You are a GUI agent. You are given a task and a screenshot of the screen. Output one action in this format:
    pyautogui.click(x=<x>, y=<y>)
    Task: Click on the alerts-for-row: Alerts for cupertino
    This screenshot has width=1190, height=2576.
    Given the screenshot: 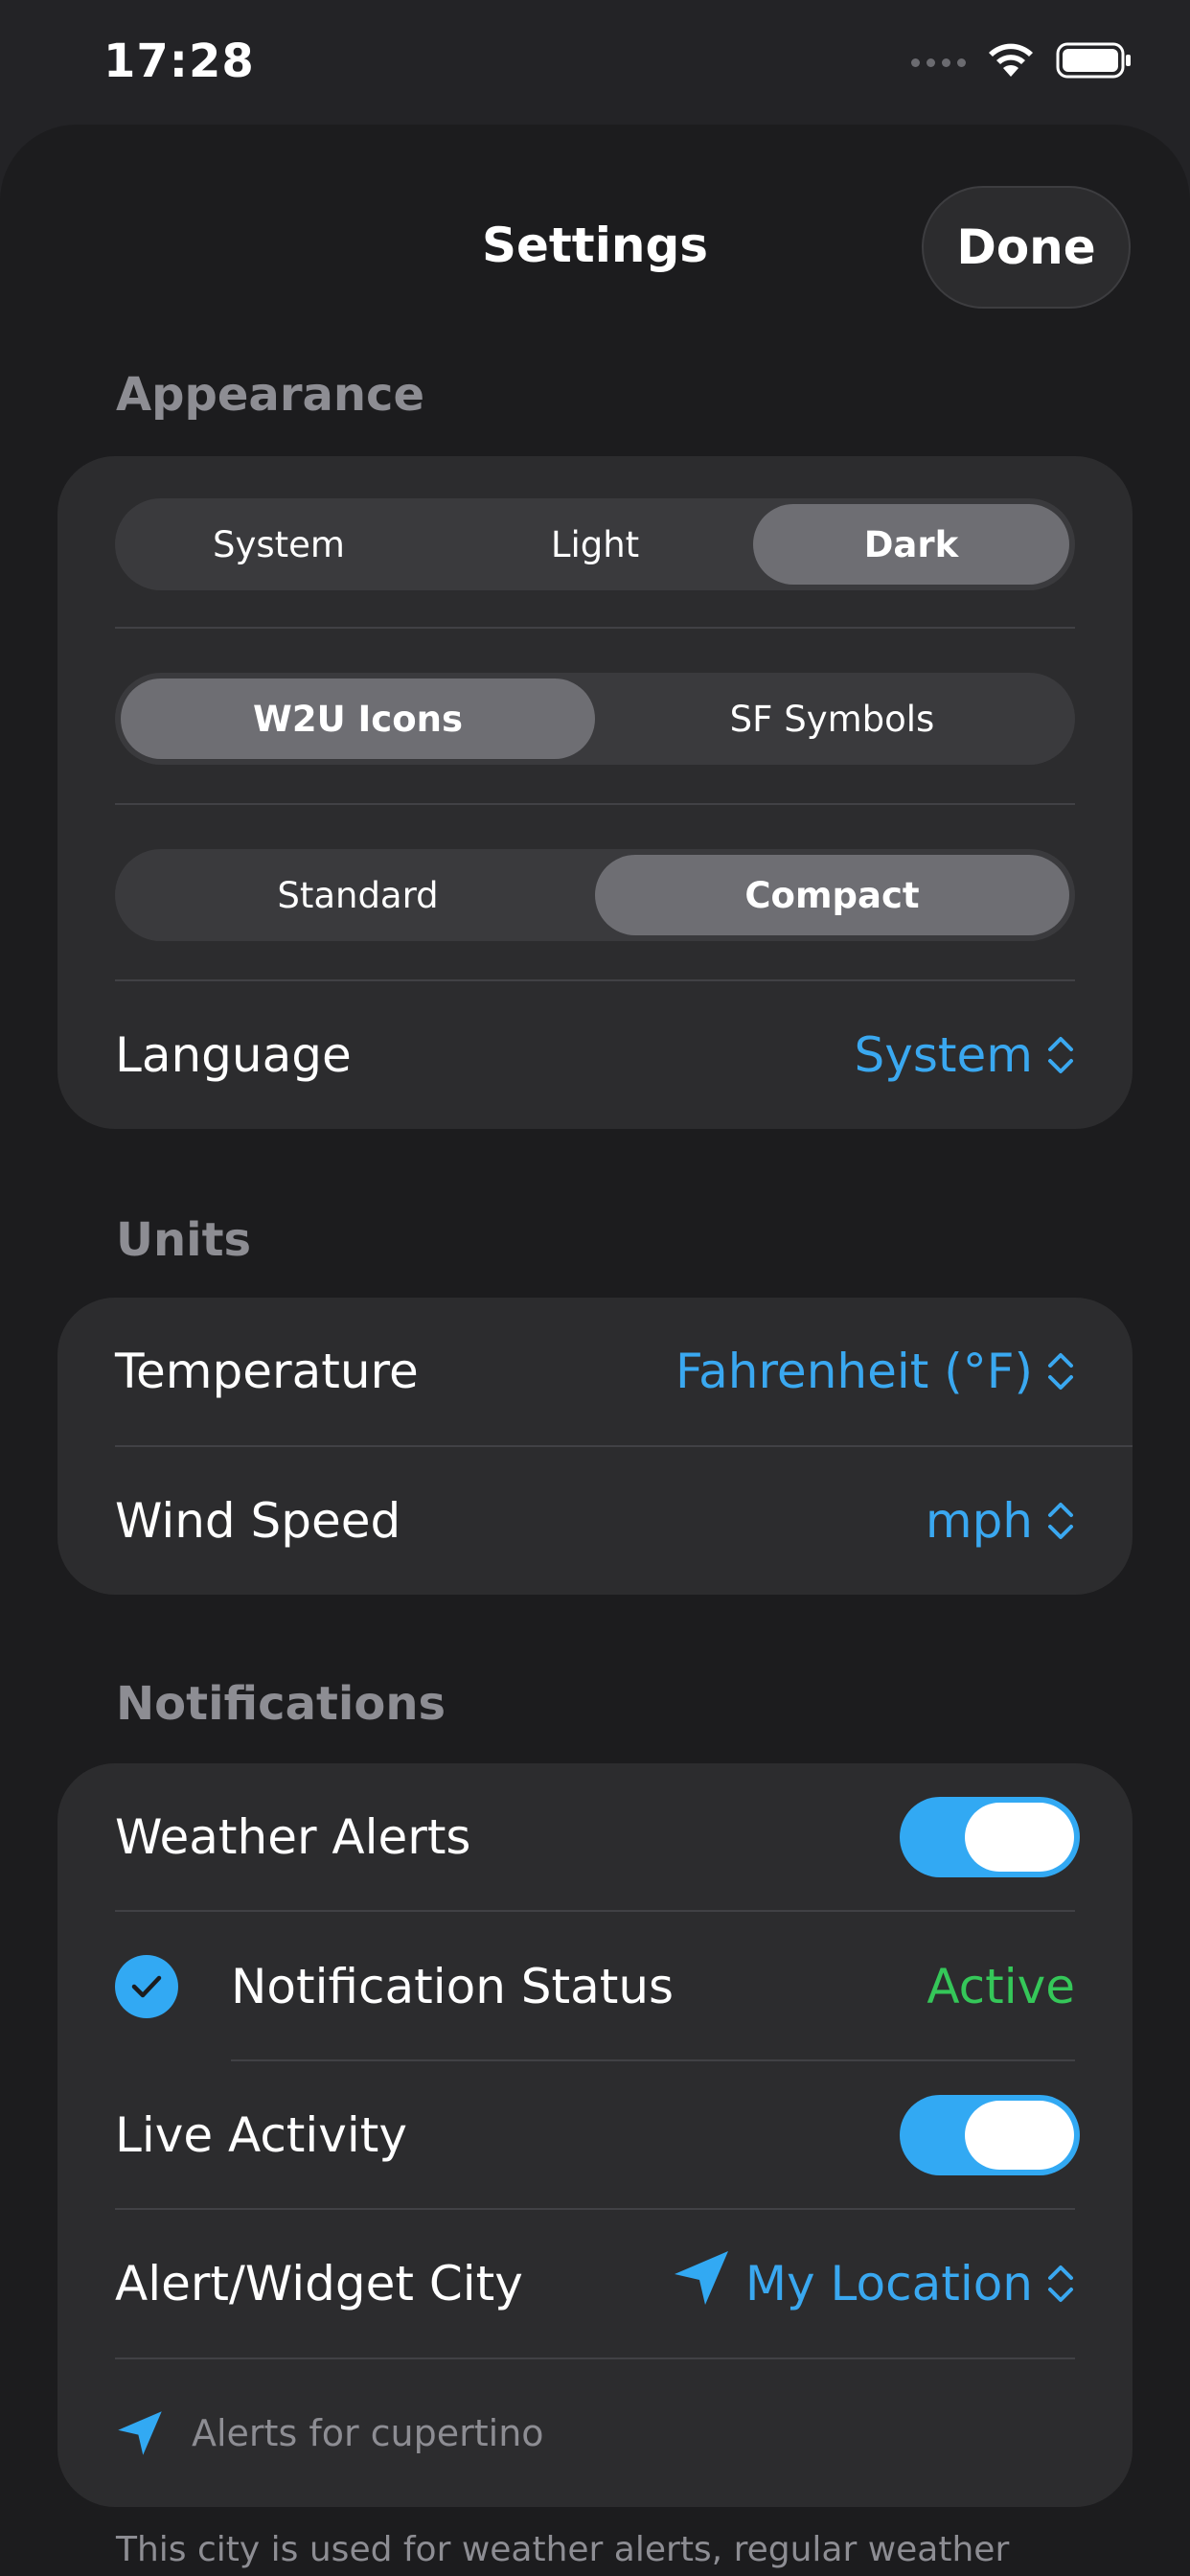 What is the action you would take?
    pyautogui.click(x=595, y=2433)
    